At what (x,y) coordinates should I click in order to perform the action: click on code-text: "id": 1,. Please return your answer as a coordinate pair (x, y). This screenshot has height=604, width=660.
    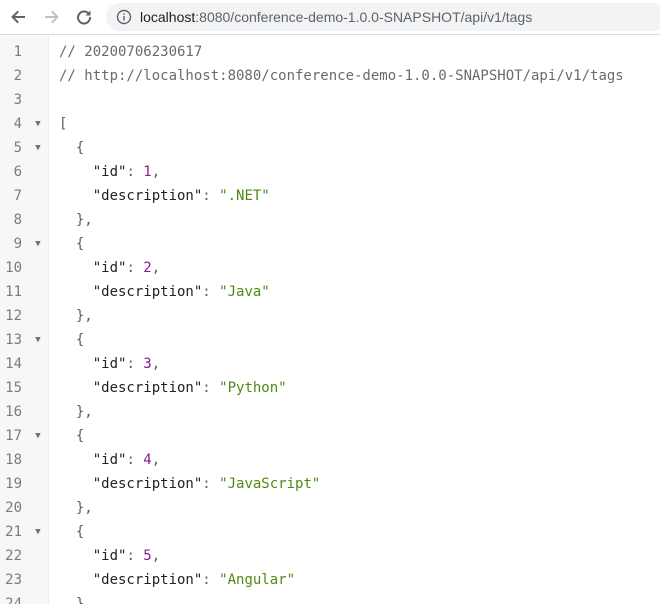
    Looking at the image, I should click on (109, 172).